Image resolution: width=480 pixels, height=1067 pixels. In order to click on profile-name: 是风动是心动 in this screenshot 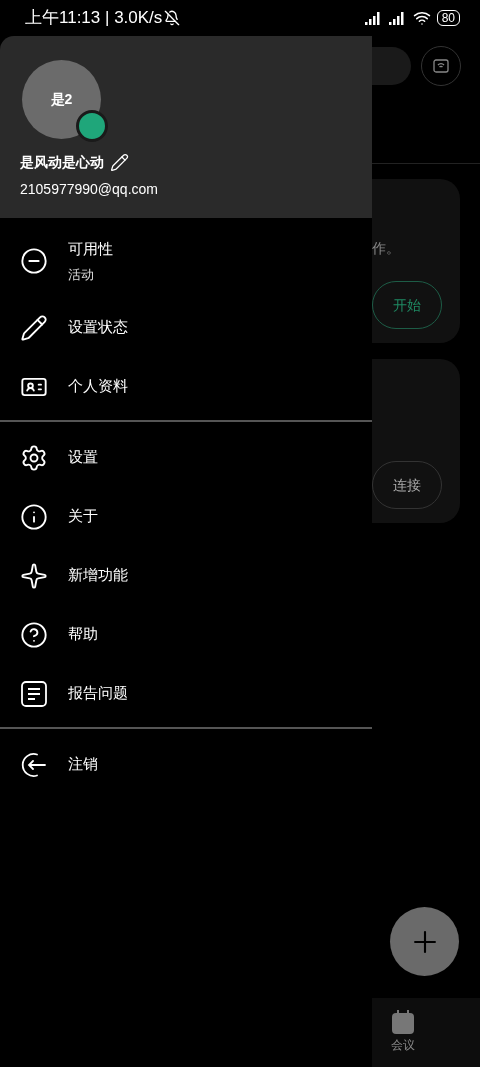, I will do `click(62, 162)`.